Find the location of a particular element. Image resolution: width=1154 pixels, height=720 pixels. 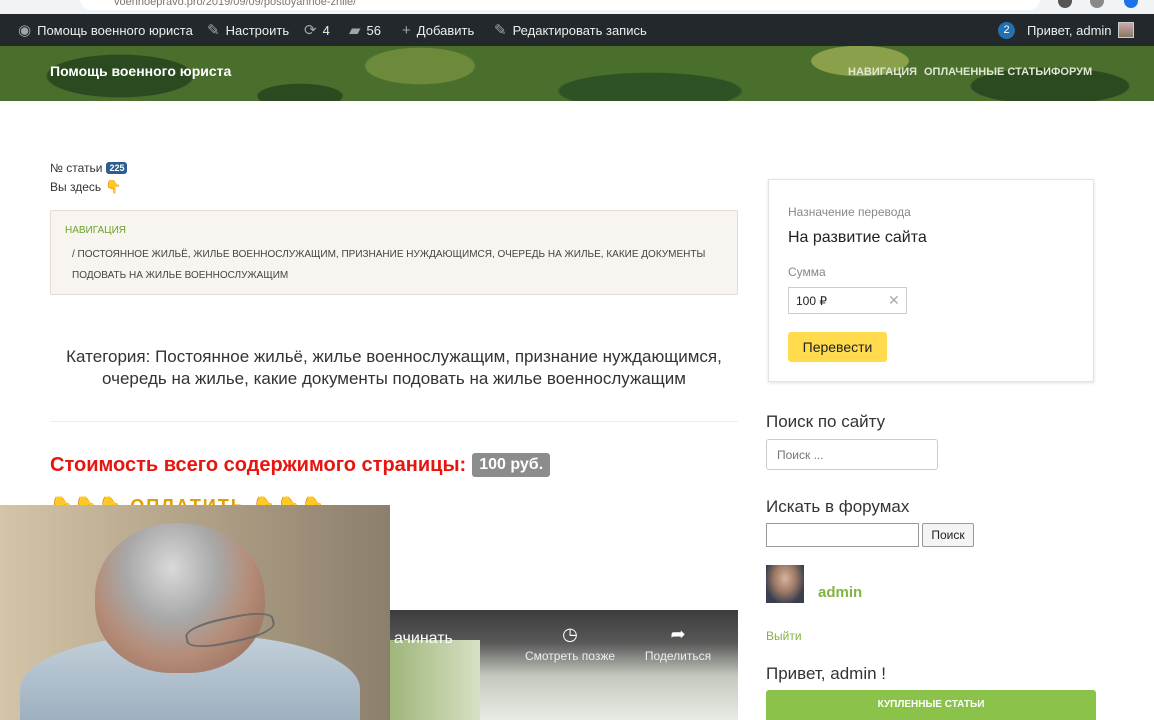

pointing-down-icon: 👇 is located at coordinates (113, 186).